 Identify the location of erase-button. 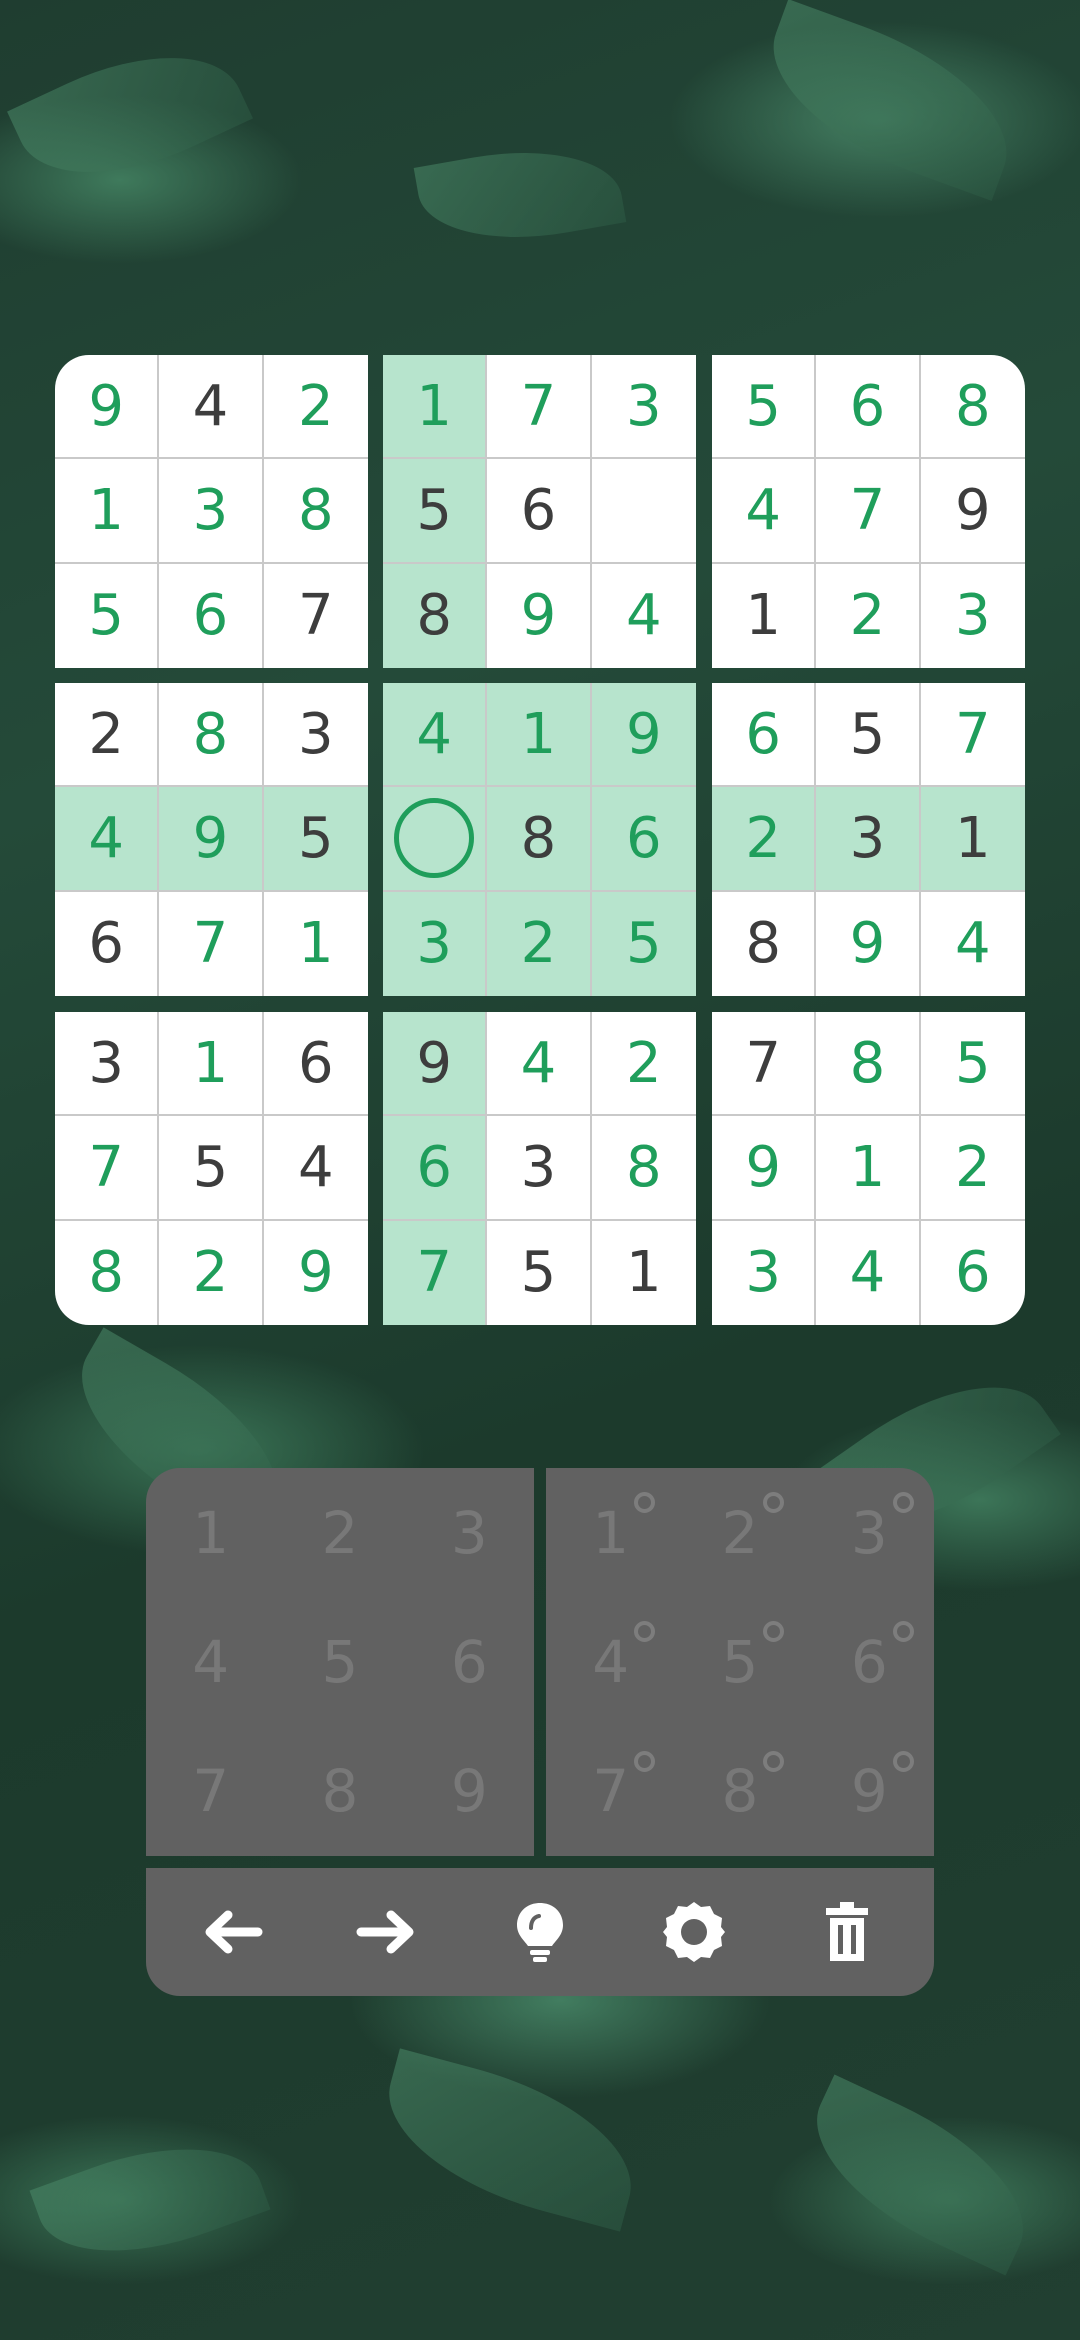
(847, 1932).